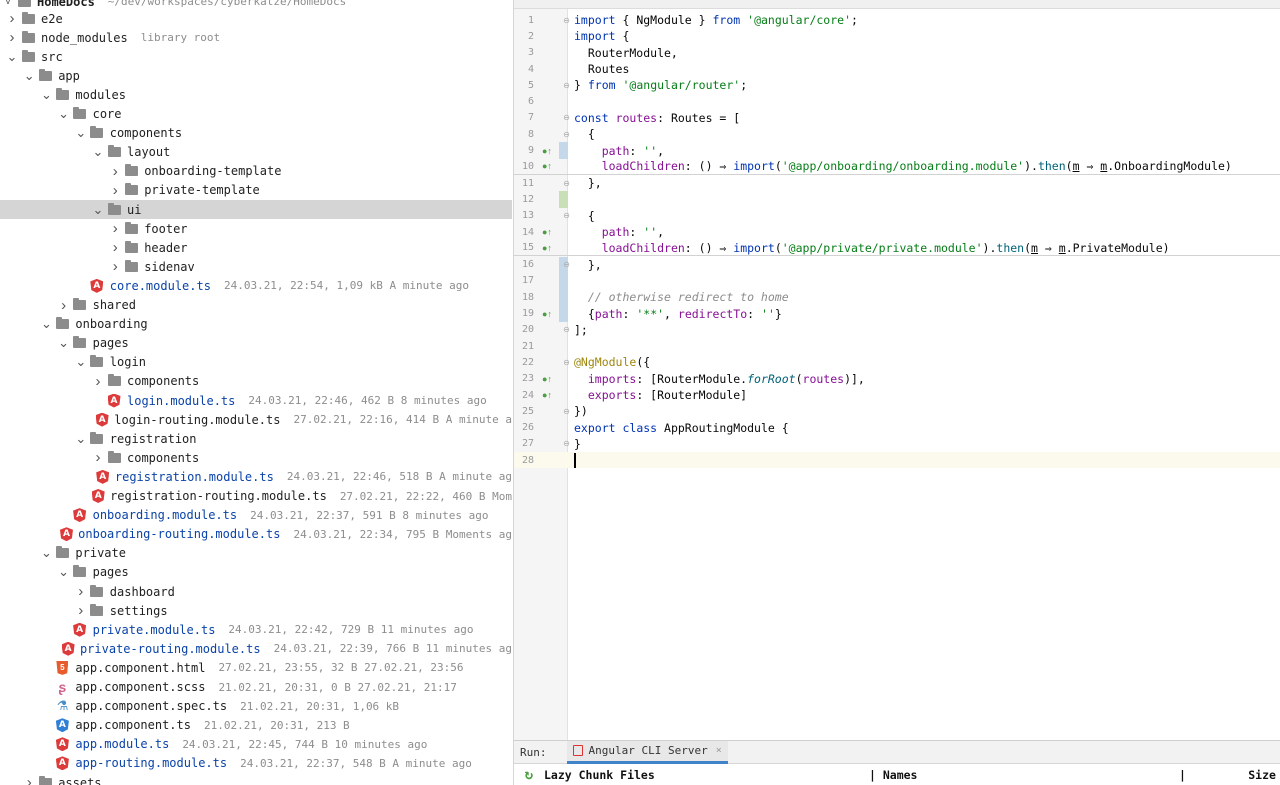  Describe the element at coordinates (647, 752) in the screenshot. I see `tab-angular-cli-server: Angular CLI Server ×` at that location.